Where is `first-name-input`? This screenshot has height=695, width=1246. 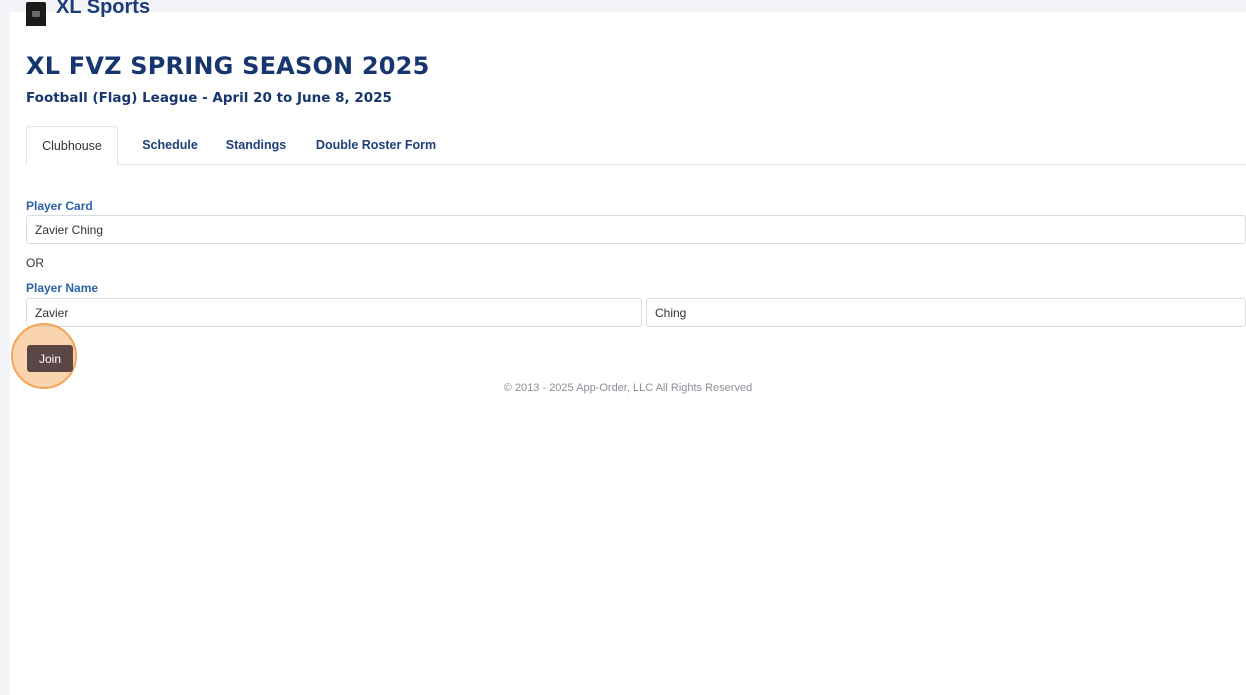
first-name-input is located at coordinates (334, 312).